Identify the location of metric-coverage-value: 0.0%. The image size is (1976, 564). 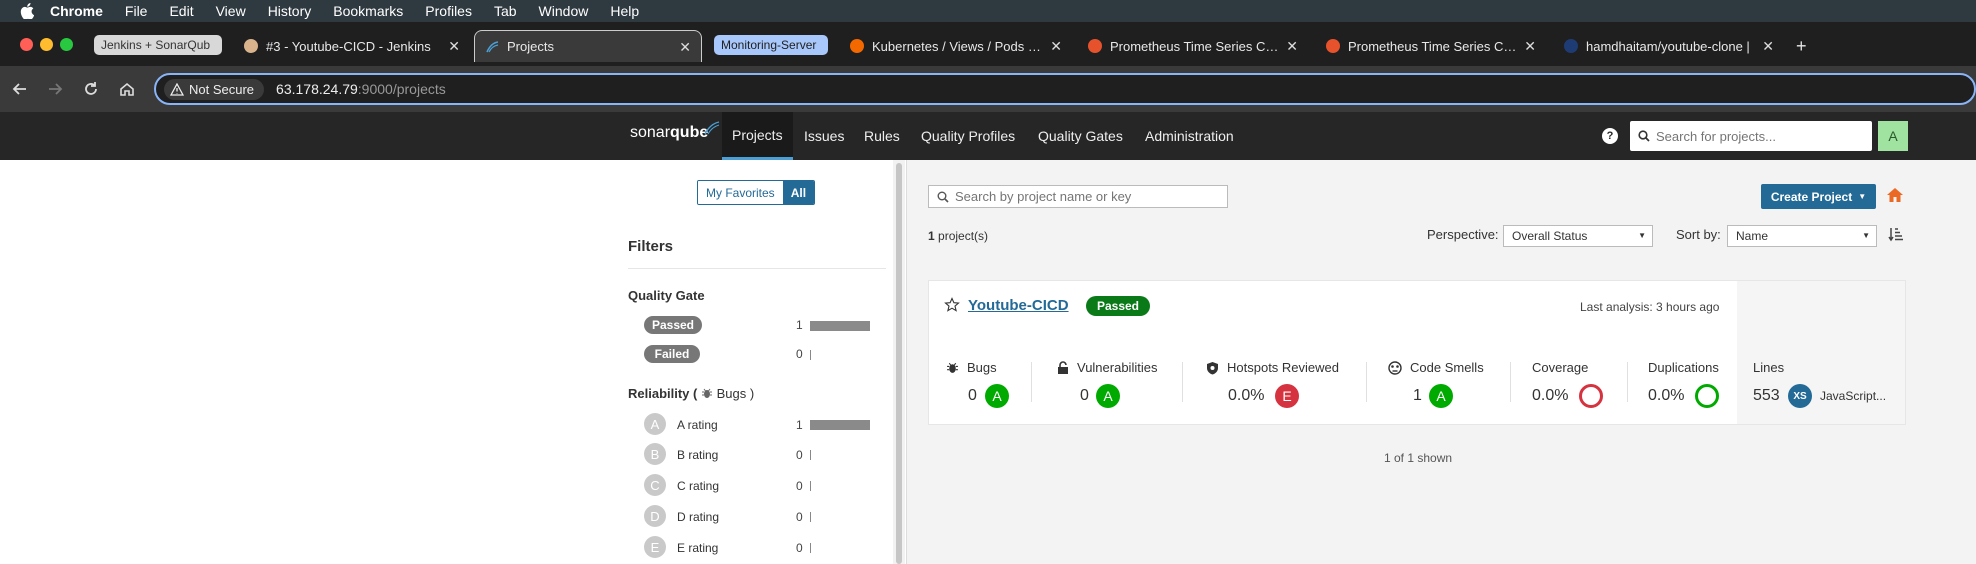
(1550, 396).